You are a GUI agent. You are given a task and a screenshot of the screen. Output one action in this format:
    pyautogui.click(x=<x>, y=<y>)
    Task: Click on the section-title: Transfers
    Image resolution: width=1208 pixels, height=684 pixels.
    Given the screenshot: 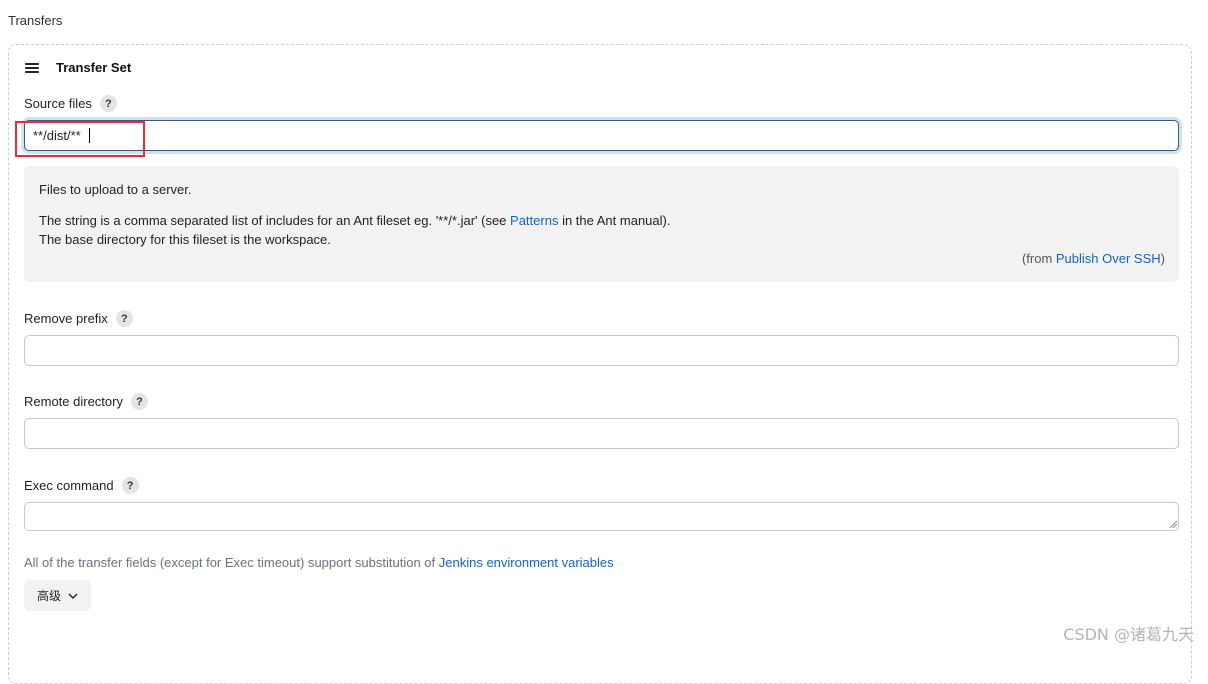 What is the action you would take?
    pyautogui.click(x=35, y=20)
    